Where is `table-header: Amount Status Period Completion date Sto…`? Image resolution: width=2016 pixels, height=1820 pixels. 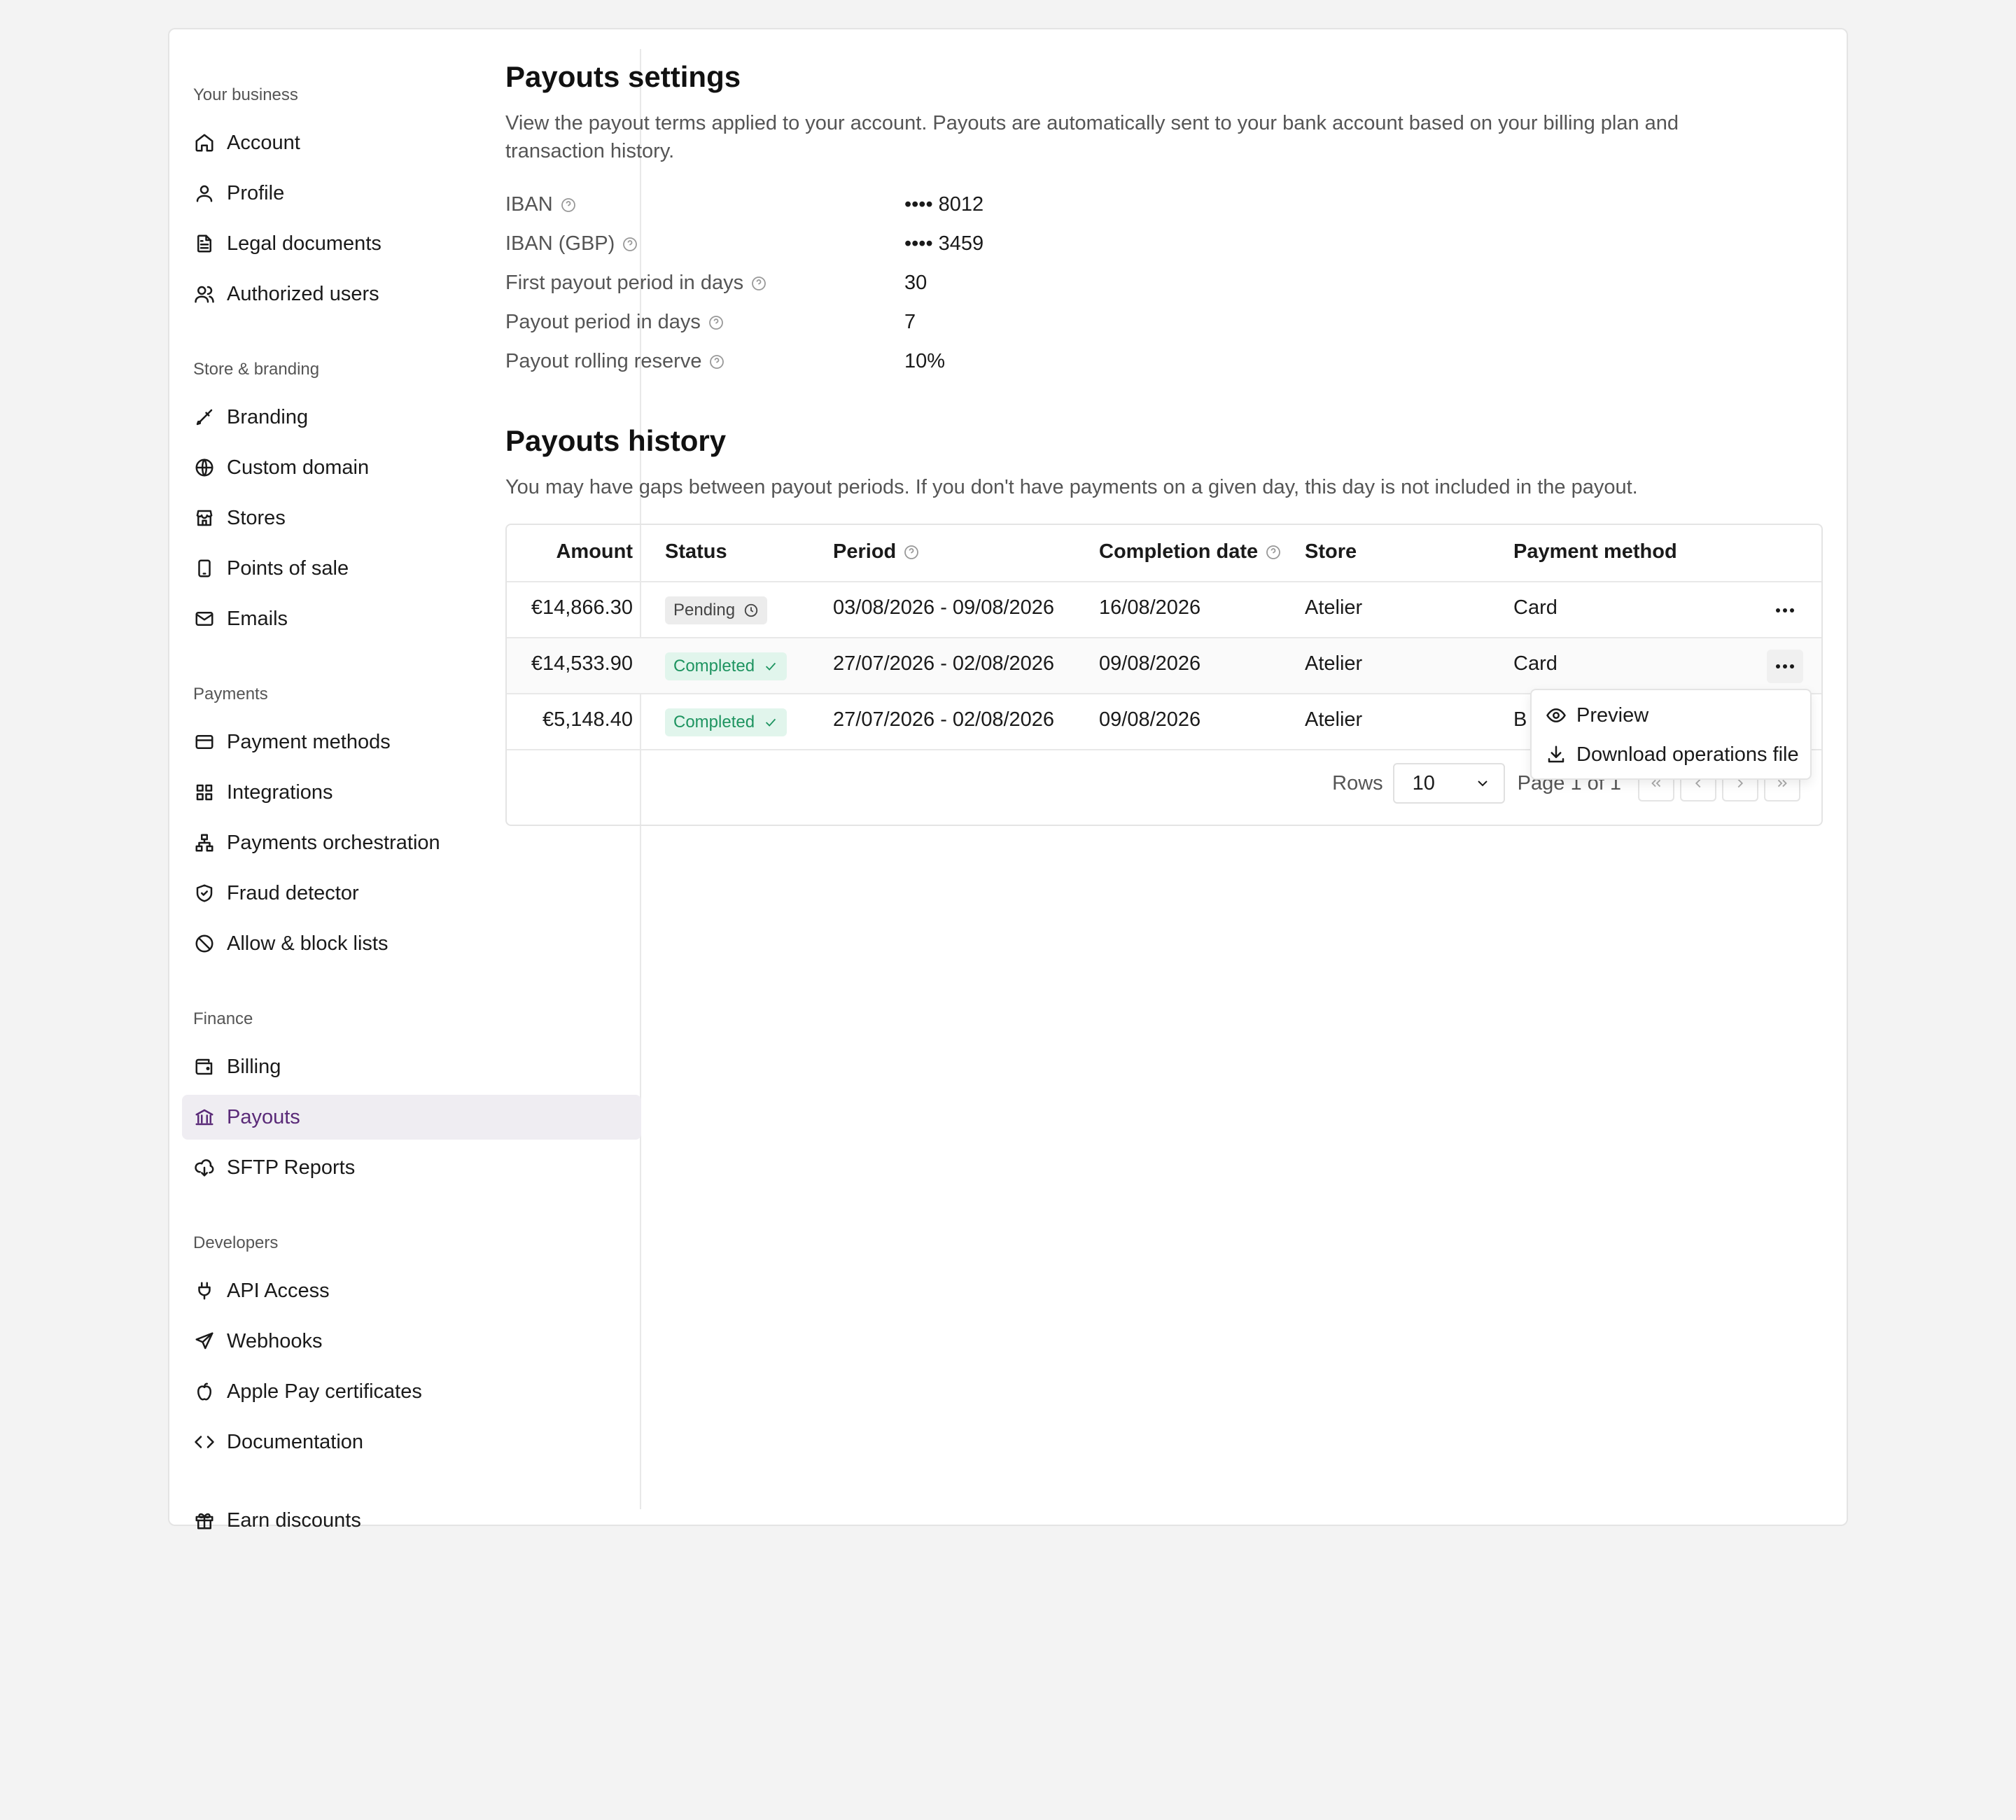
table-header: Amount Status Period Completion date Sto… is located at coordinates (1164, 553).